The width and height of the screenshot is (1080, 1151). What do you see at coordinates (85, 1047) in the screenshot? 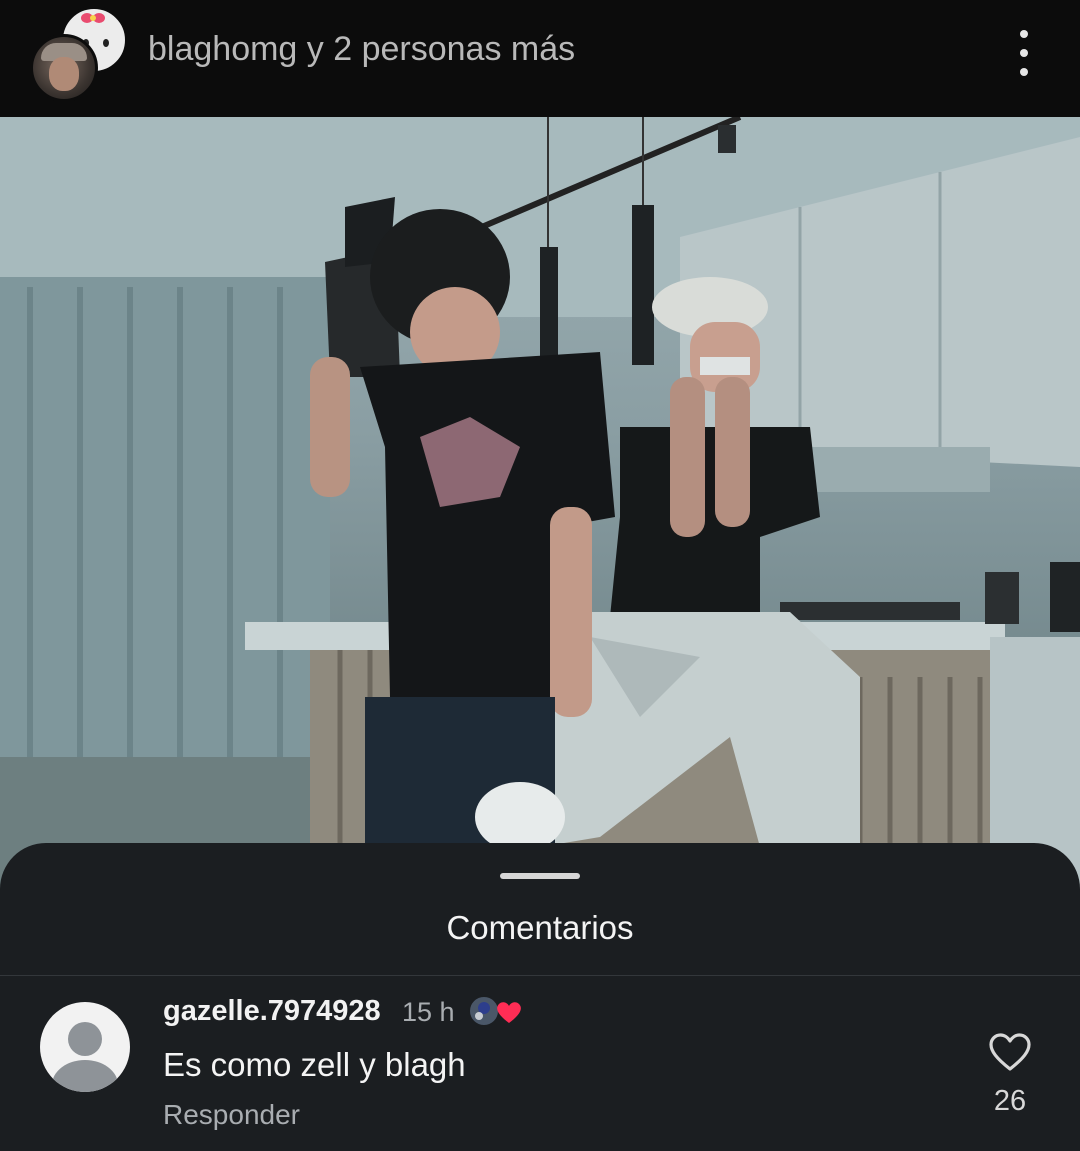
I see `commenter-avatar` at bounding box center [85, 1047].